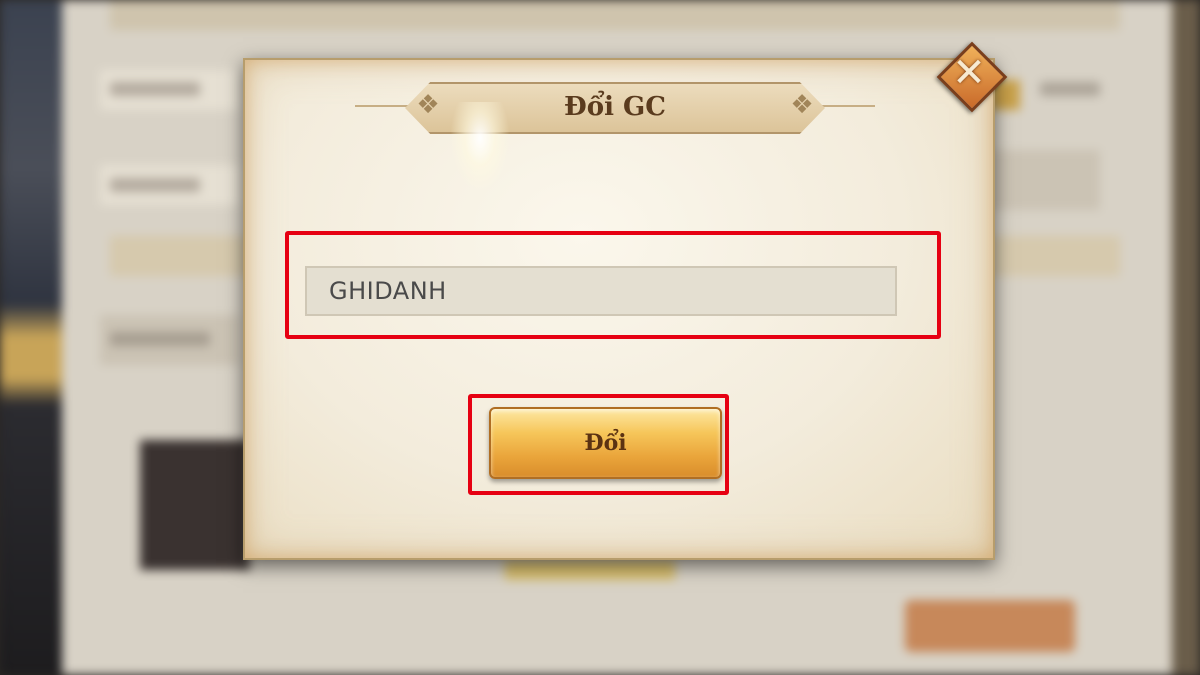  I want to click on background-block, so click(1045, 180).